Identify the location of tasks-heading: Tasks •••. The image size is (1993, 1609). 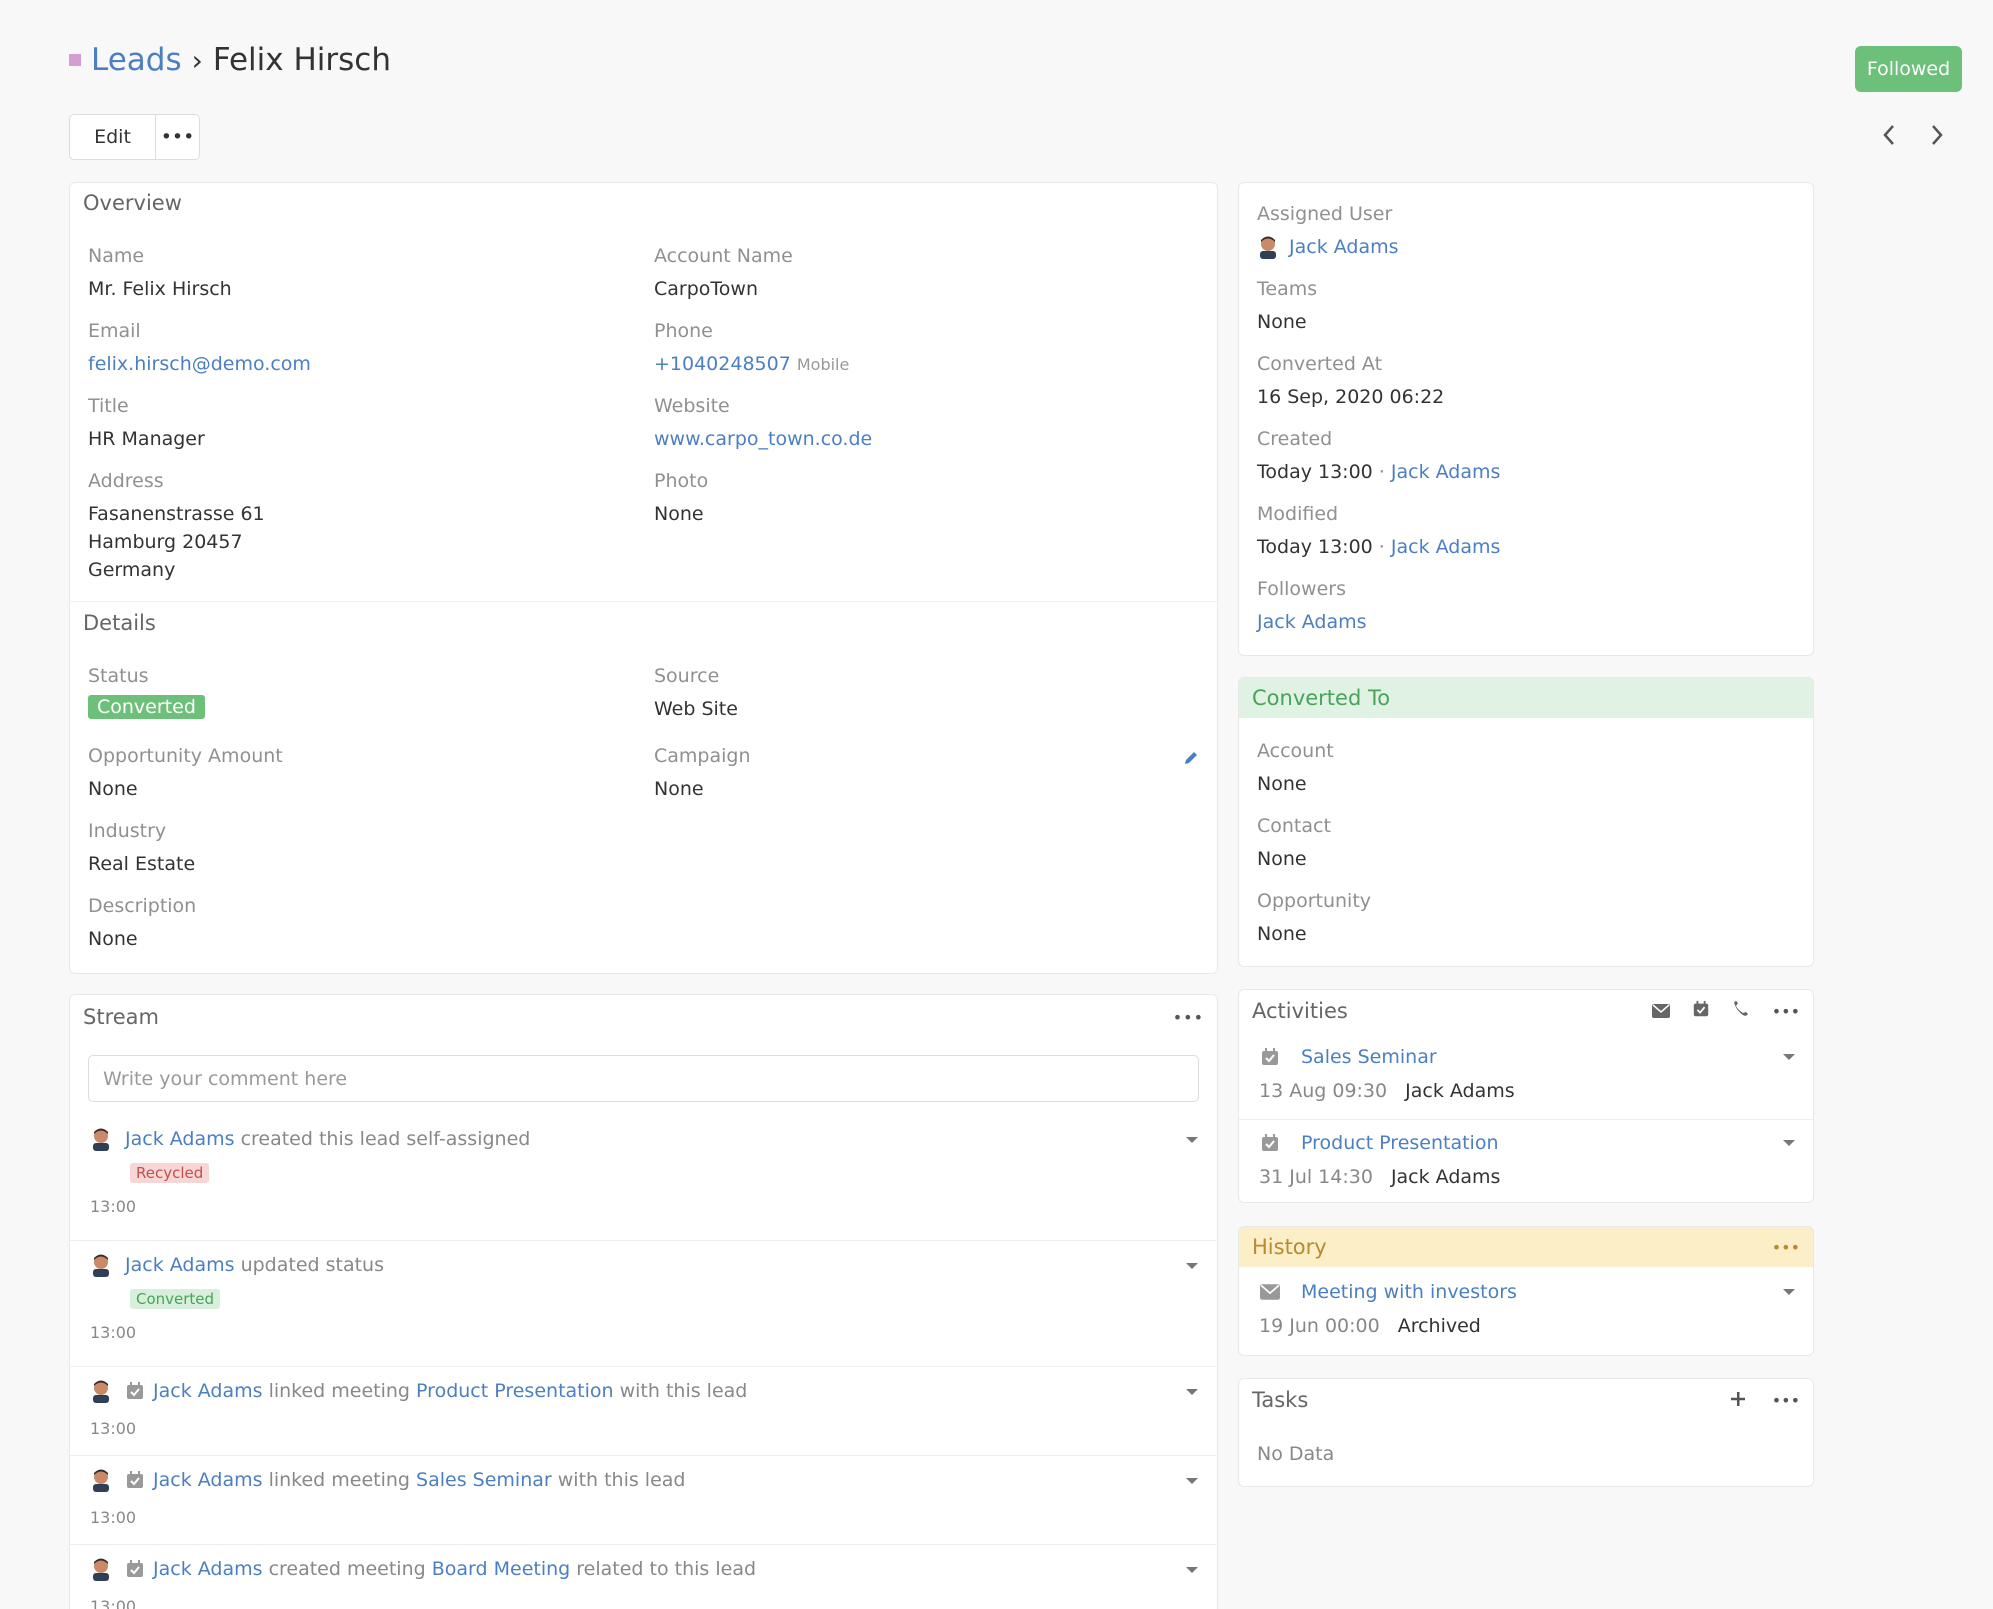
(1526, 1400).